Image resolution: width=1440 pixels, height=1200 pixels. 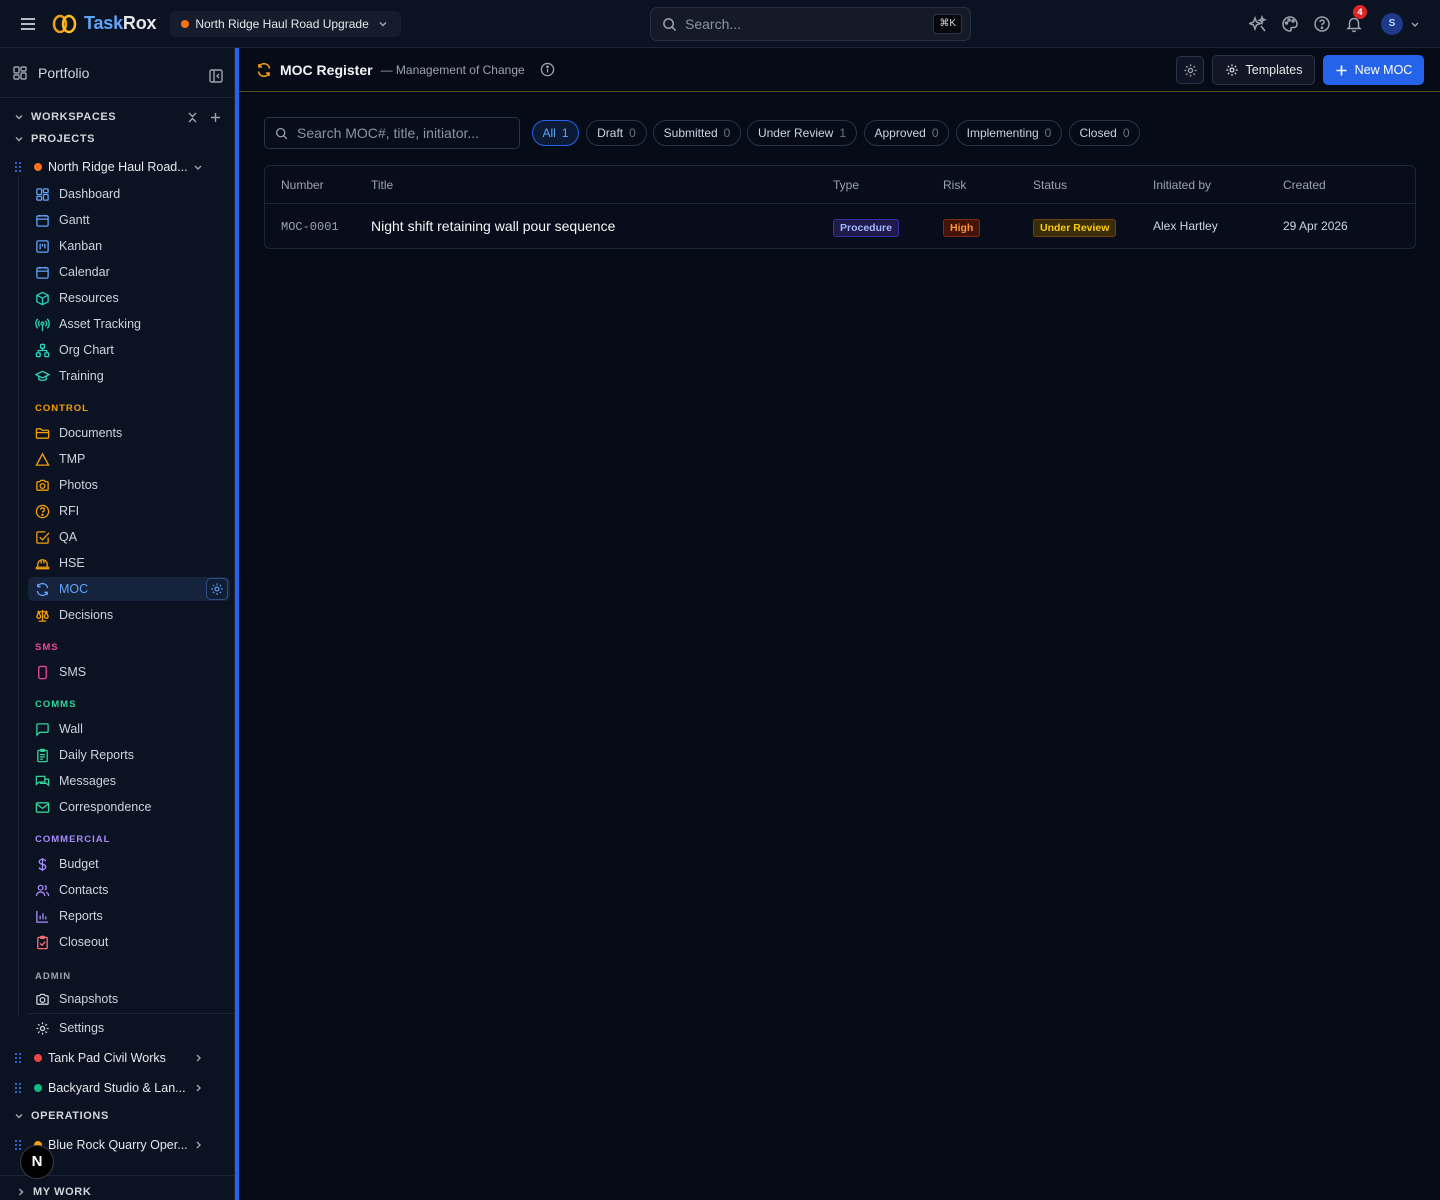 What do you see at coordinates (216, 76) in the screenshot?
I see `collapse-sidebar-icon` at bounding box center [216, 76].